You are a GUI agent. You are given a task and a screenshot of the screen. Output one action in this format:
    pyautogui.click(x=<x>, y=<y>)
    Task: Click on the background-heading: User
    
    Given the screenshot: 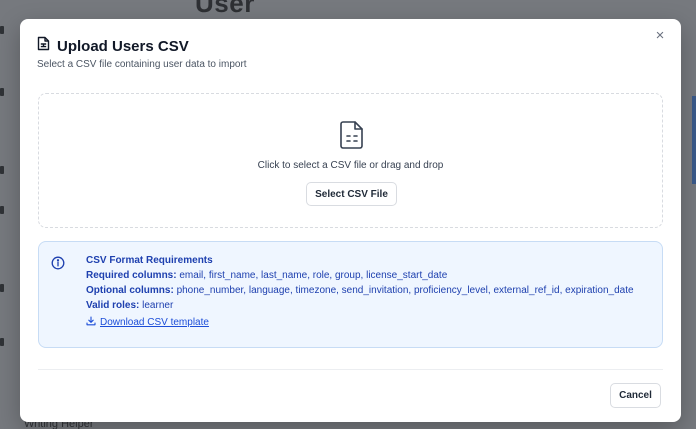 What is the action you would take?
    pyautogui.click(x=225, y=9)
    